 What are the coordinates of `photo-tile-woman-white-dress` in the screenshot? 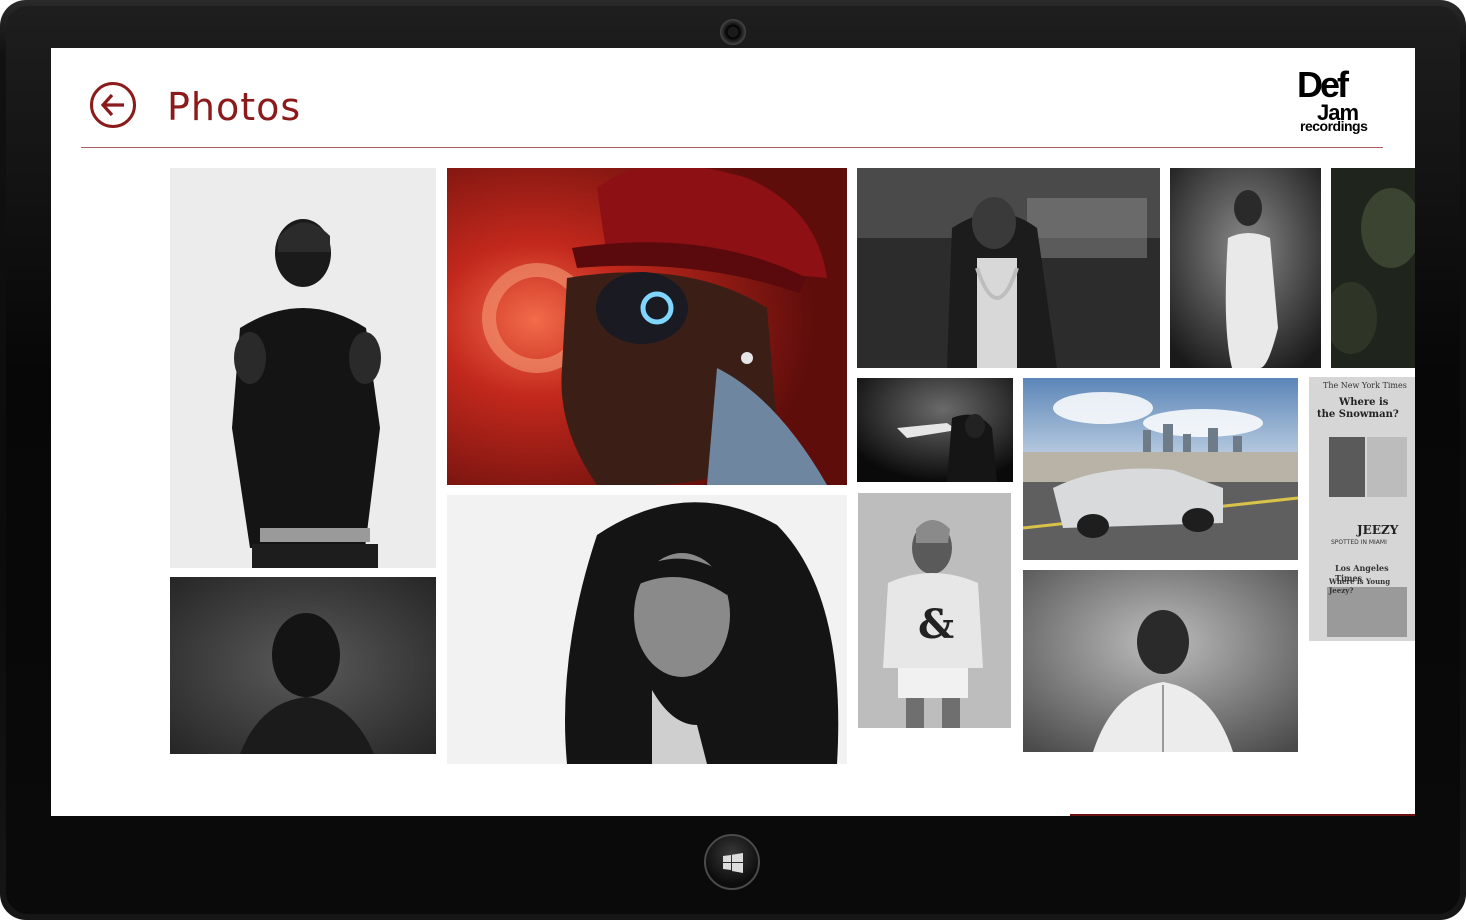 It's located at (1245, 268).